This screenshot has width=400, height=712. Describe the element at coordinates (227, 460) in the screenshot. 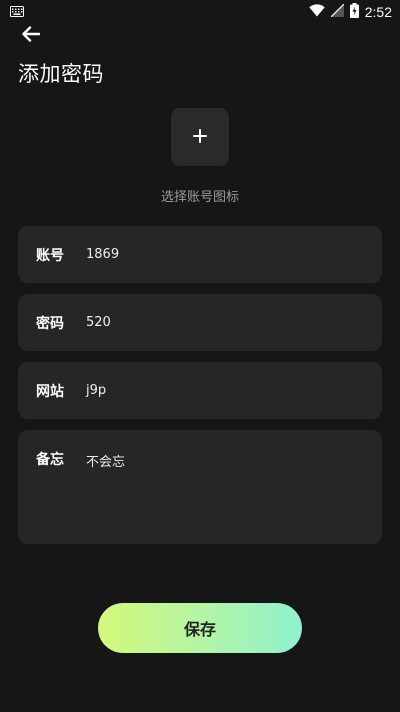

I see `note-textarea: 不会忘` at that location.